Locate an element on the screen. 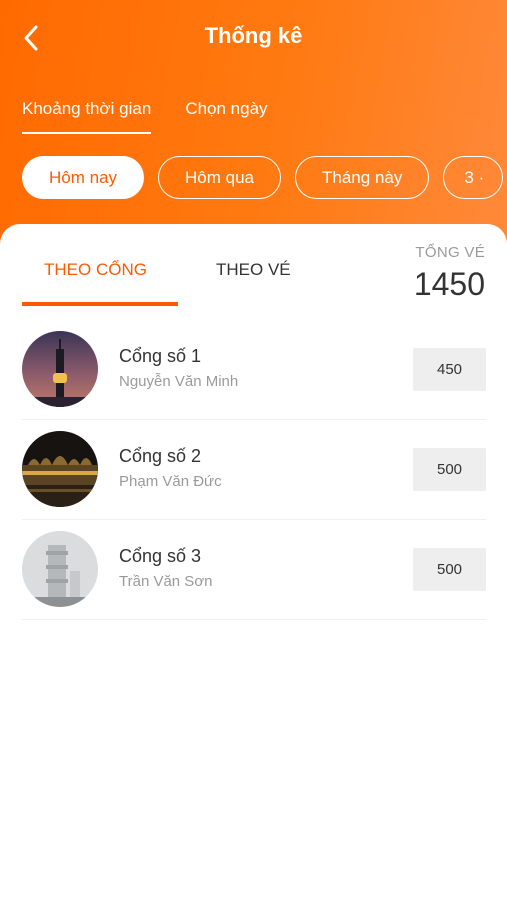 This screenshot has width=507, height=900. range-tabs: Khoảng thời gian Chọn ngày is located at coordinates (145, 115).